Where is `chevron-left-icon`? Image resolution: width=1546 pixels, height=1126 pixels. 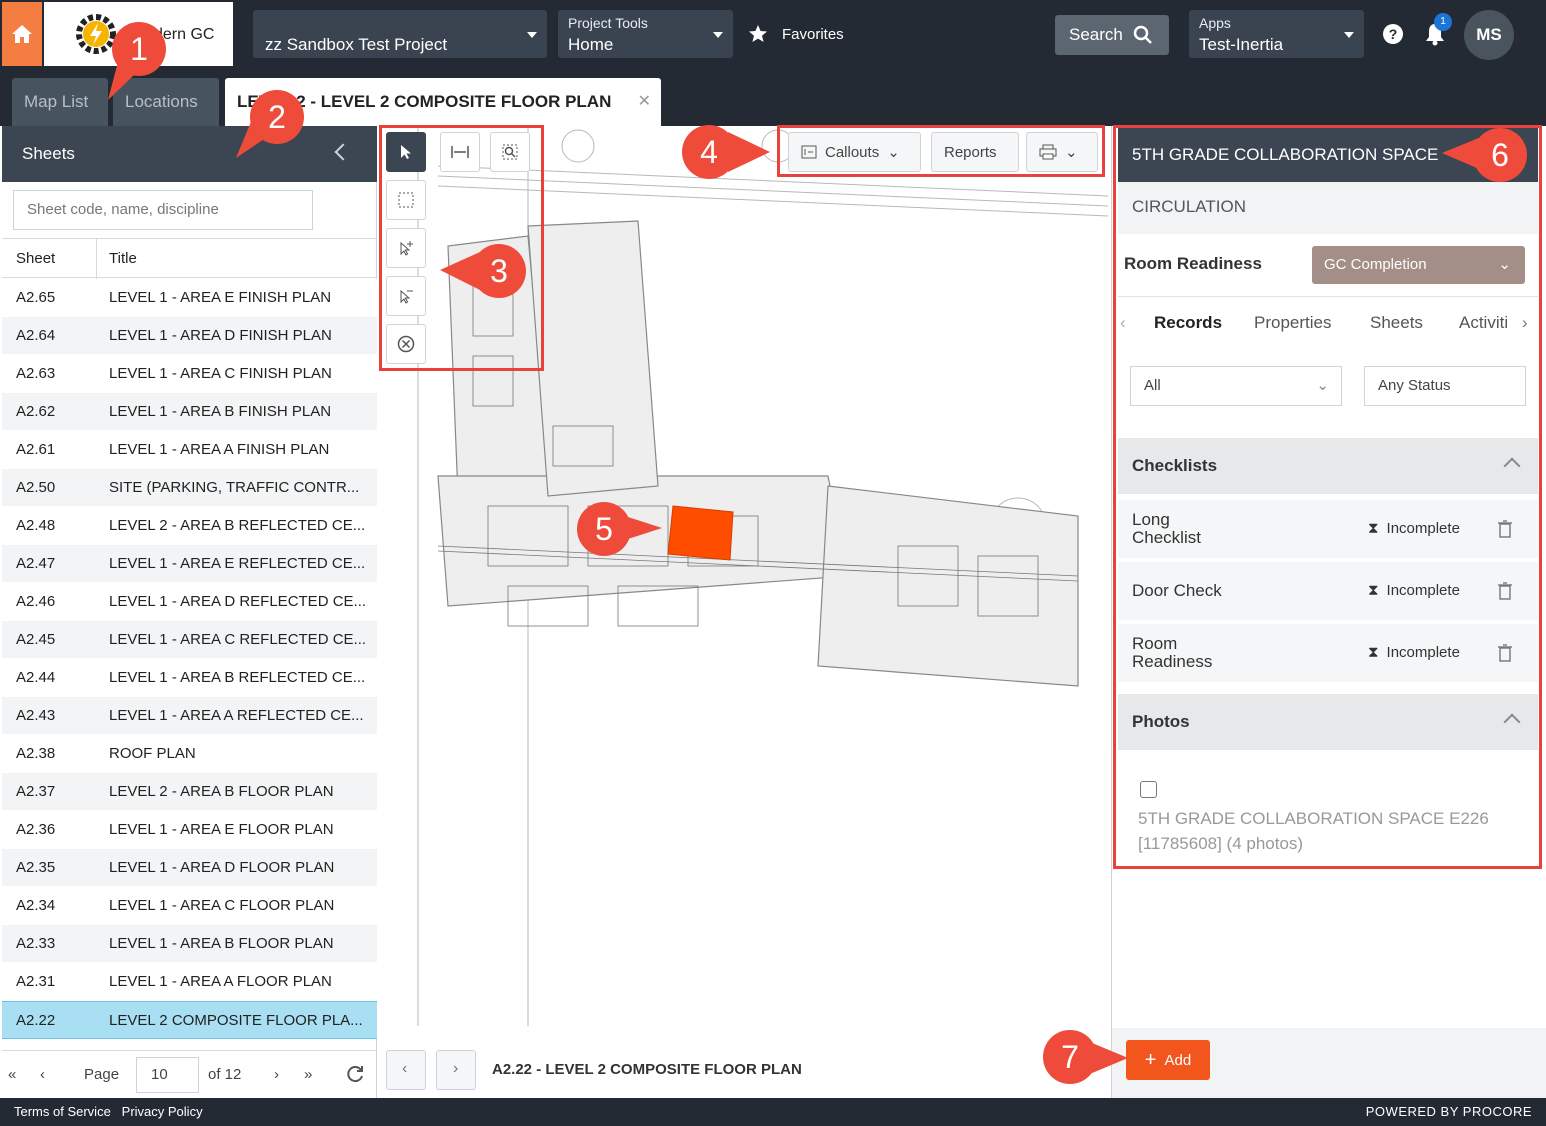
chevron-left-icon is located at coordinates (343, 152).